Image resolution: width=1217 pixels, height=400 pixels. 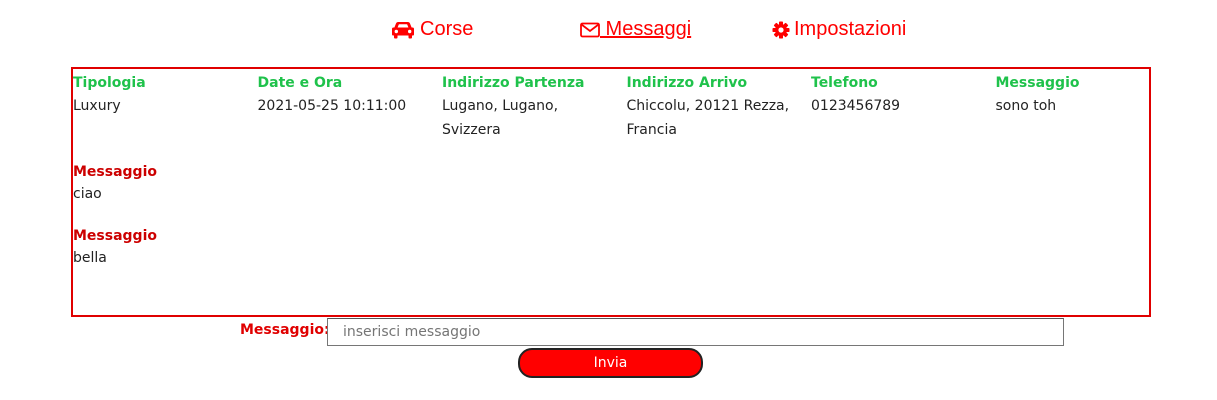 I want to click on field-header: Indirizzo Partenza, so click(x=513, y=83).